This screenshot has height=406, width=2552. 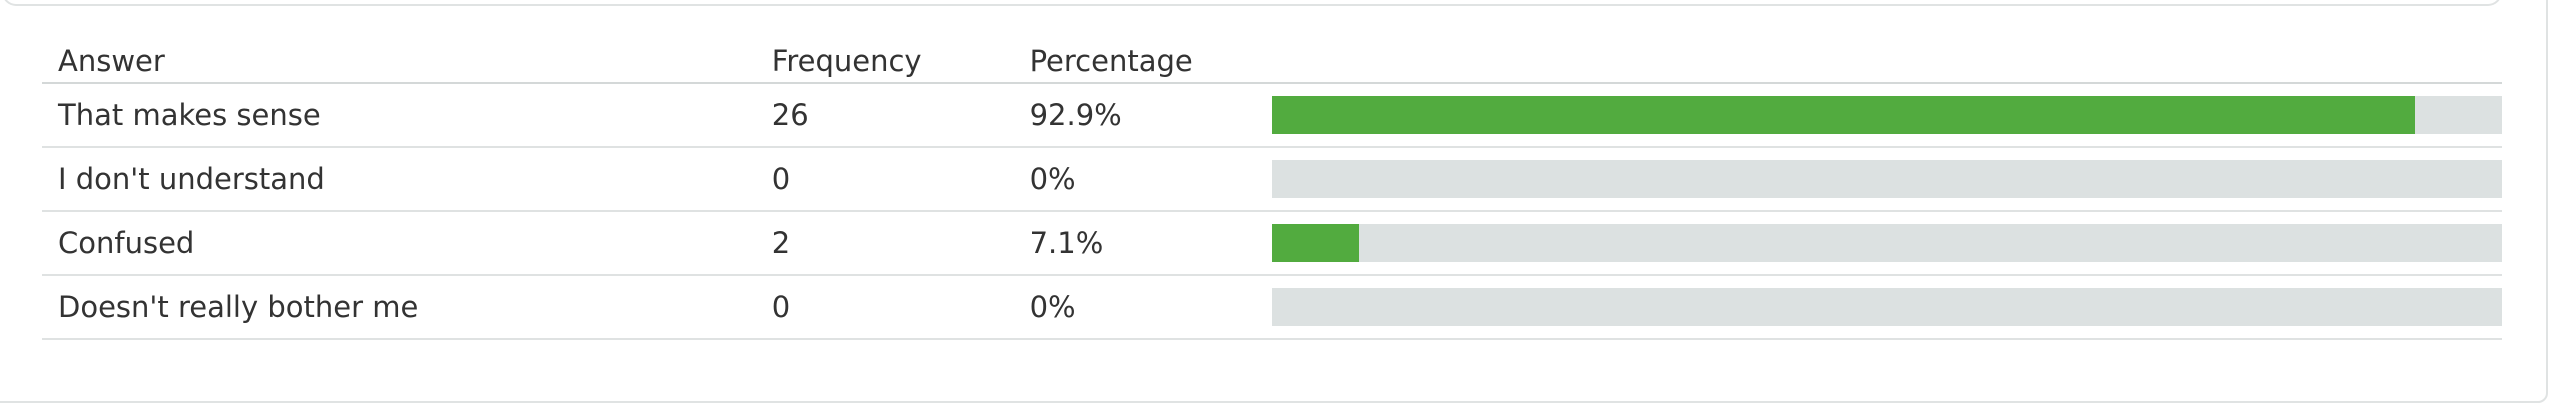 What do you see at coordinates (1142, 62) in the screenshot?
I see `header-percentage: Percentage` at bounding box center [1142, 62].